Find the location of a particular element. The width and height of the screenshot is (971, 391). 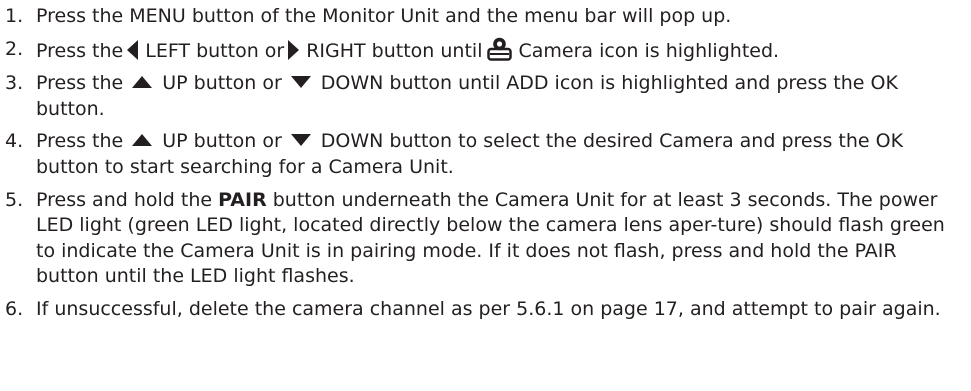

step-number: 1. is located at coordinates (14, 16).